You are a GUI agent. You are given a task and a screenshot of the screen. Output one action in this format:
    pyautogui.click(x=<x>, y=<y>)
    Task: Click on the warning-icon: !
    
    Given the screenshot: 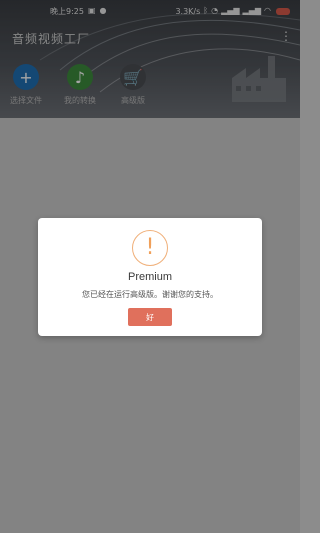 What is the action you would take?
    pyautogui.click(x=150, y=248)
    